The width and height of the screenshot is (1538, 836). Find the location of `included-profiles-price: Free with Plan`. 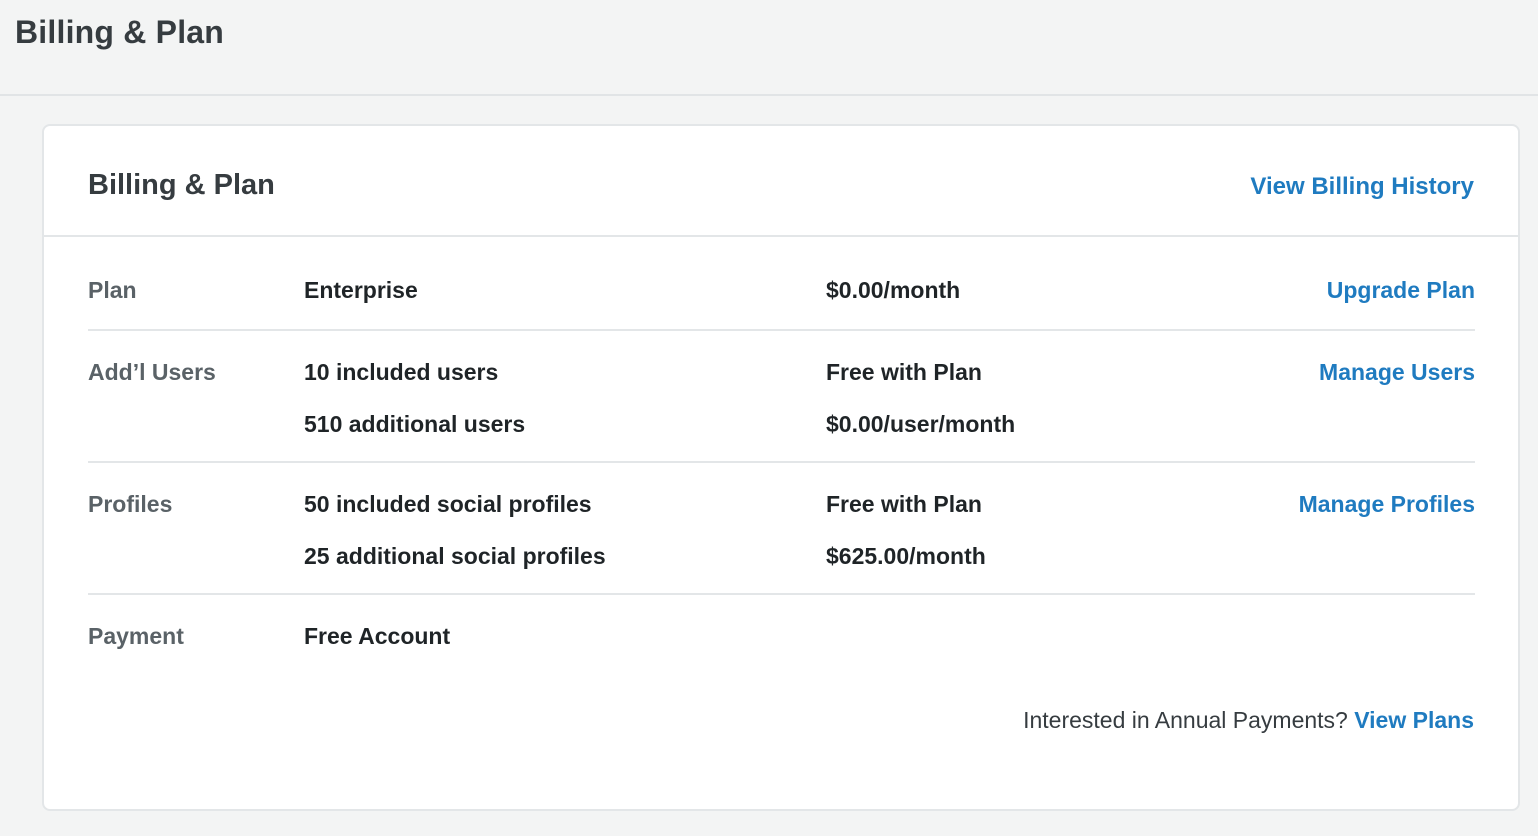

included-profiles-price: Free with Plan is located at coordinates (904, 504).